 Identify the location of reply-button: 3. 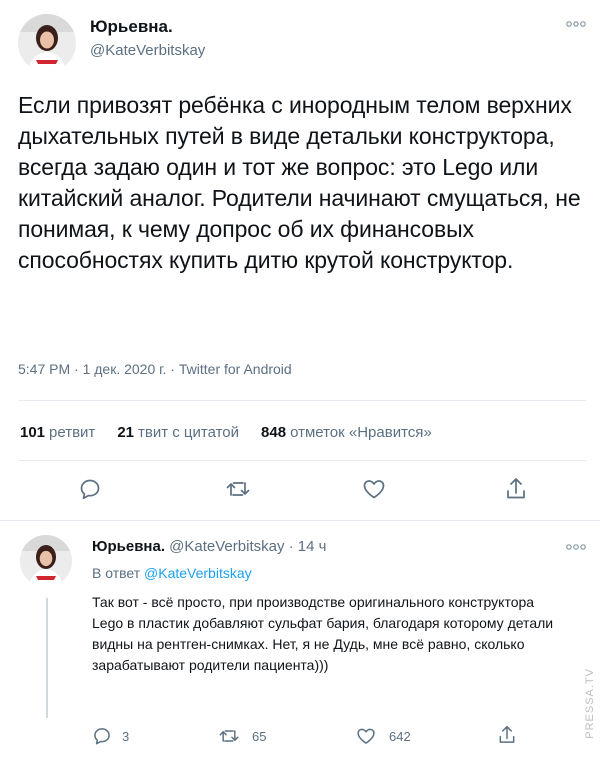
(110, 736).